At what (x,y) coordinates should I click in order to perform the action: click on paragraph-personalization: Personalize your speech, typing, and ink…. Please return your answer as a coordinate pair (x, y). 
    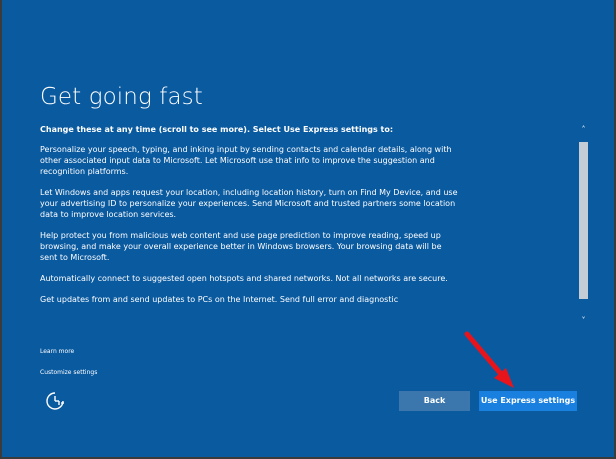
    Looking at the image, I should click on (246, 160).